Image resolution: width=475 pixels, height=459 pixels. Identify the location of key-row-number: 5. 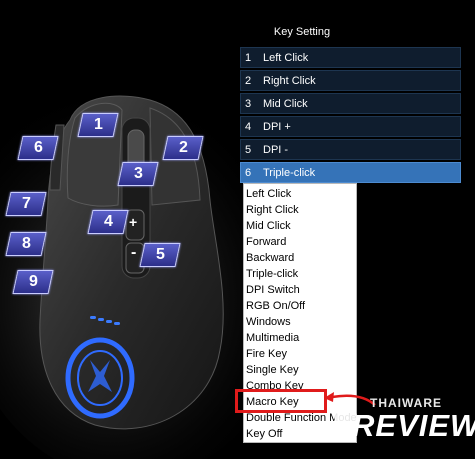
(248, 150).